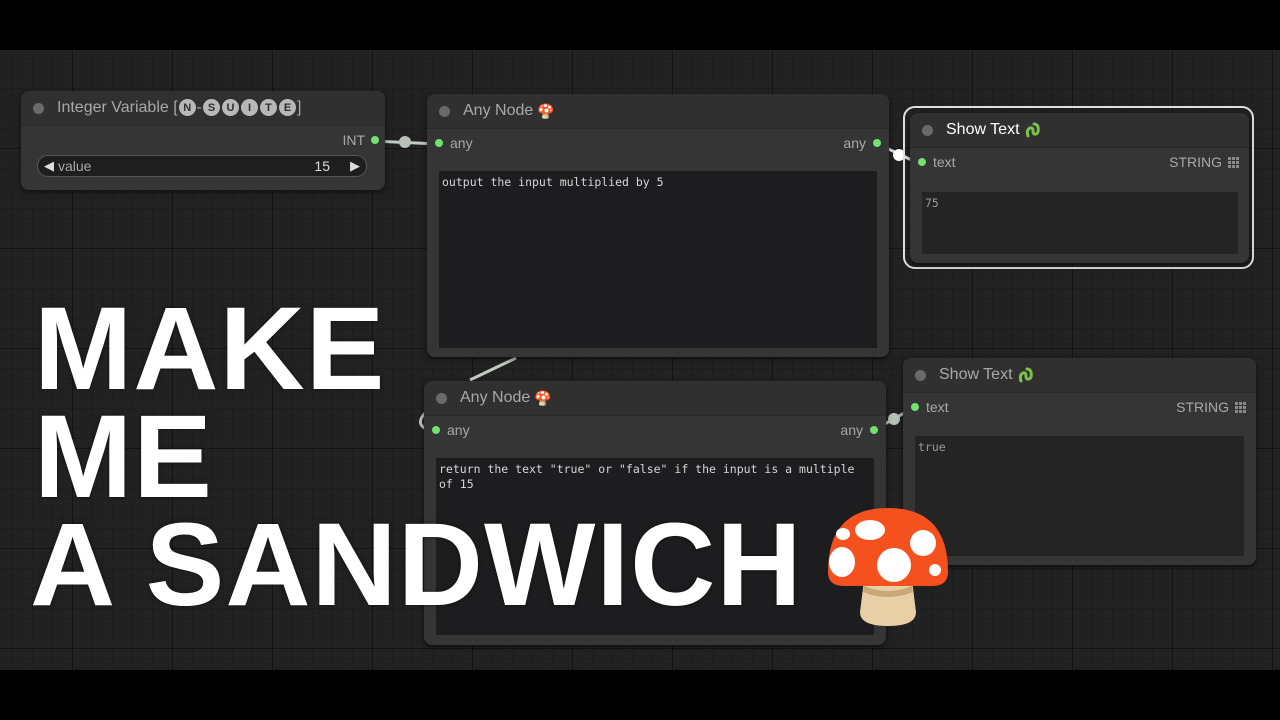 This screenshot has width=1280, height=720. I want to click on node-title-bar: Integer Variable [N - S U I T E], so click(203, 108).